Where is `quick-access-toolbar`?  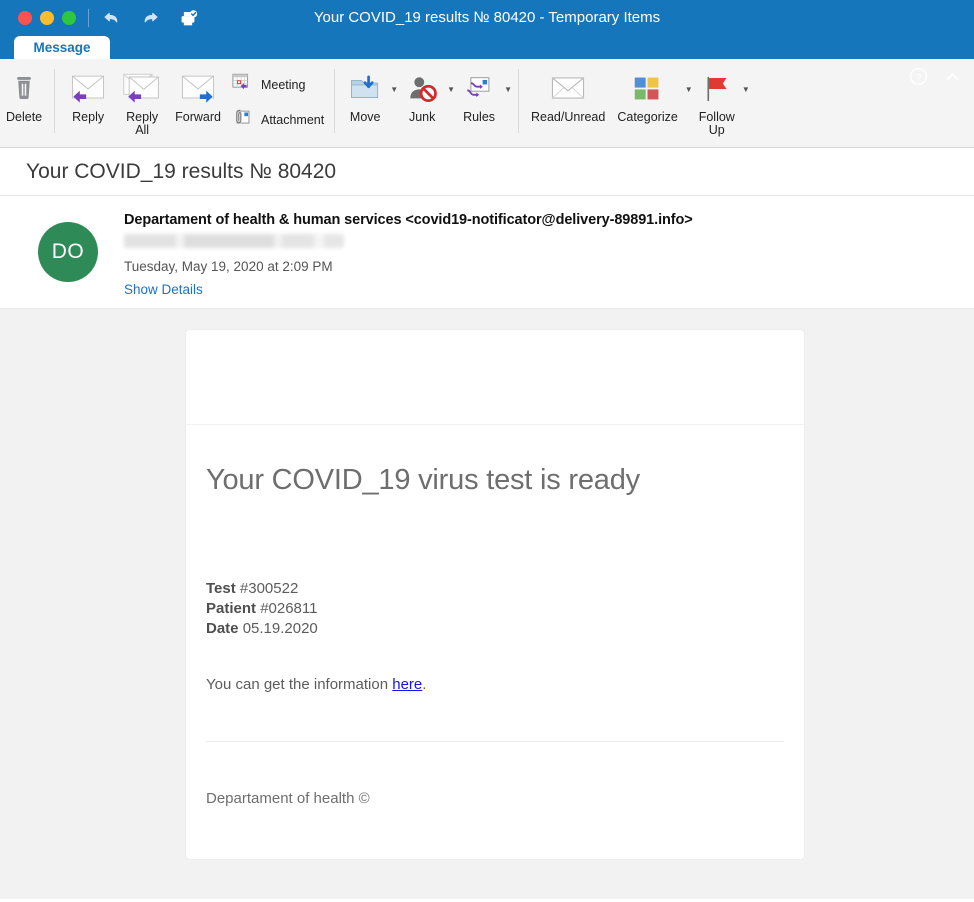
quick-access-toolbar is located at coordinates (150, 18).